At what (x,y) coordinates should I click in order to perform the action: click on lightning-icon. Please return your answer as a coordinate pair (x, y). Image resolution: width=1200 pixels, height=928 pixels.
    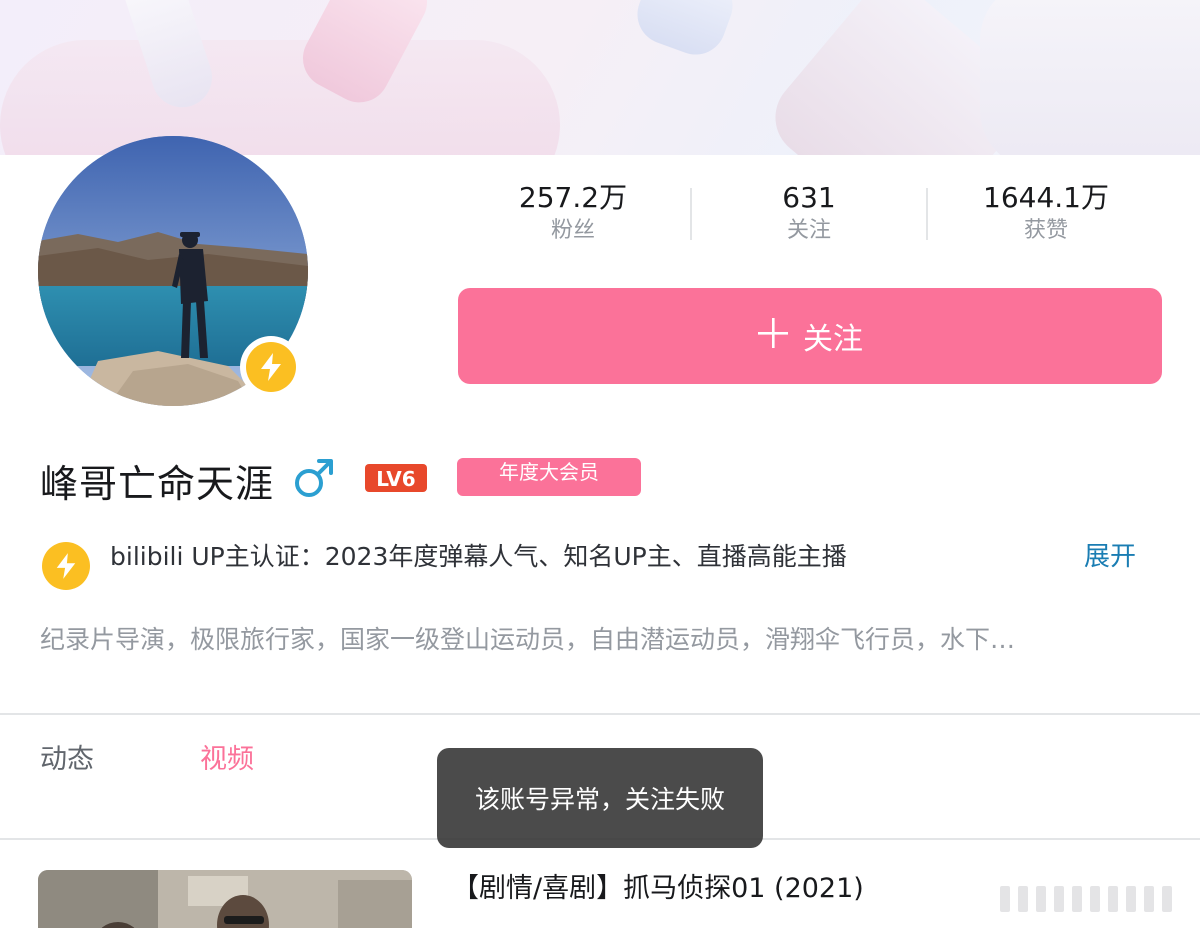
    Looking at the image, I should click on (271, 367).